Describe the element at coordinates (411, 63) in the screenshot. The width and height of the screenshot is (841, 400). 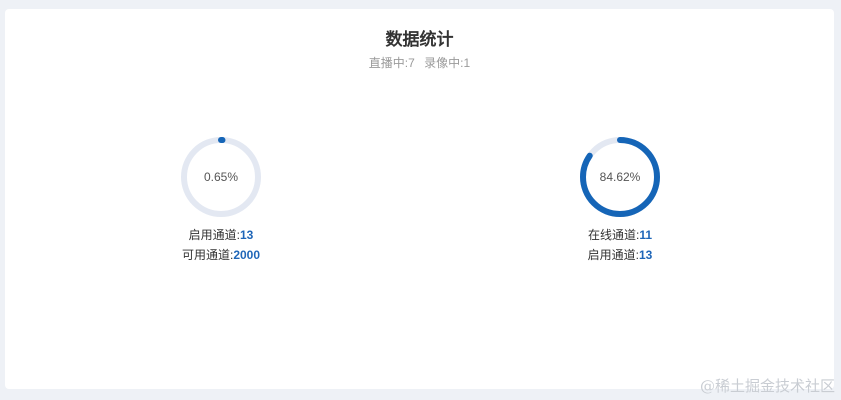
I see `live-count: 7` at that location.